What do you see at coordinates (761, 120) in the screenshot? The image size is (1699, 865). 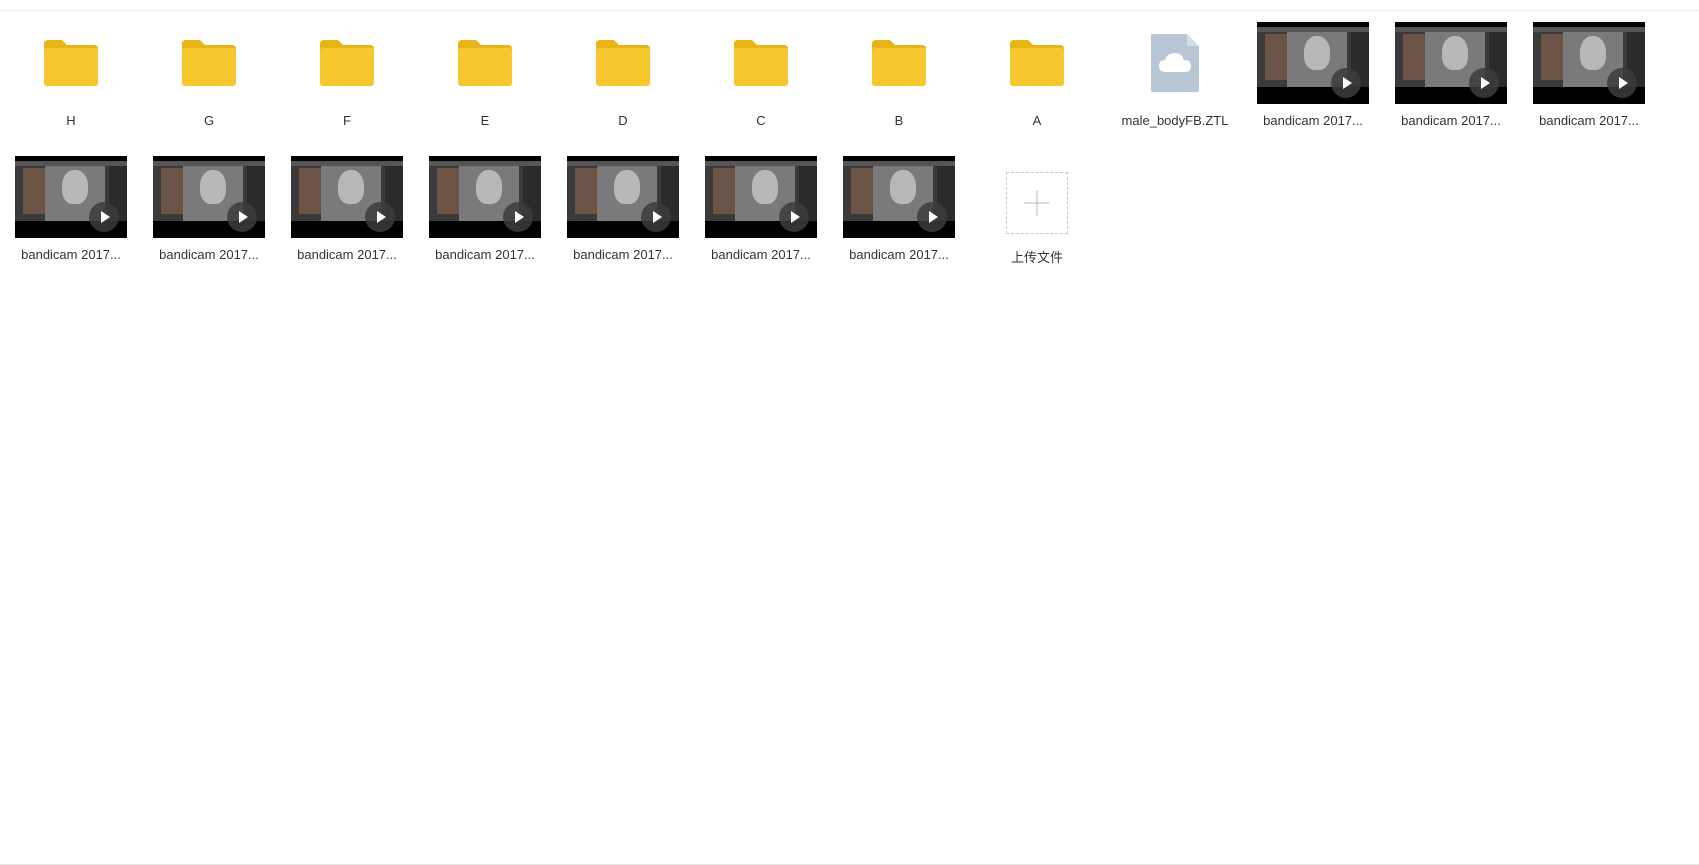 I see `item-label: C` at bounding box center [761, 120].